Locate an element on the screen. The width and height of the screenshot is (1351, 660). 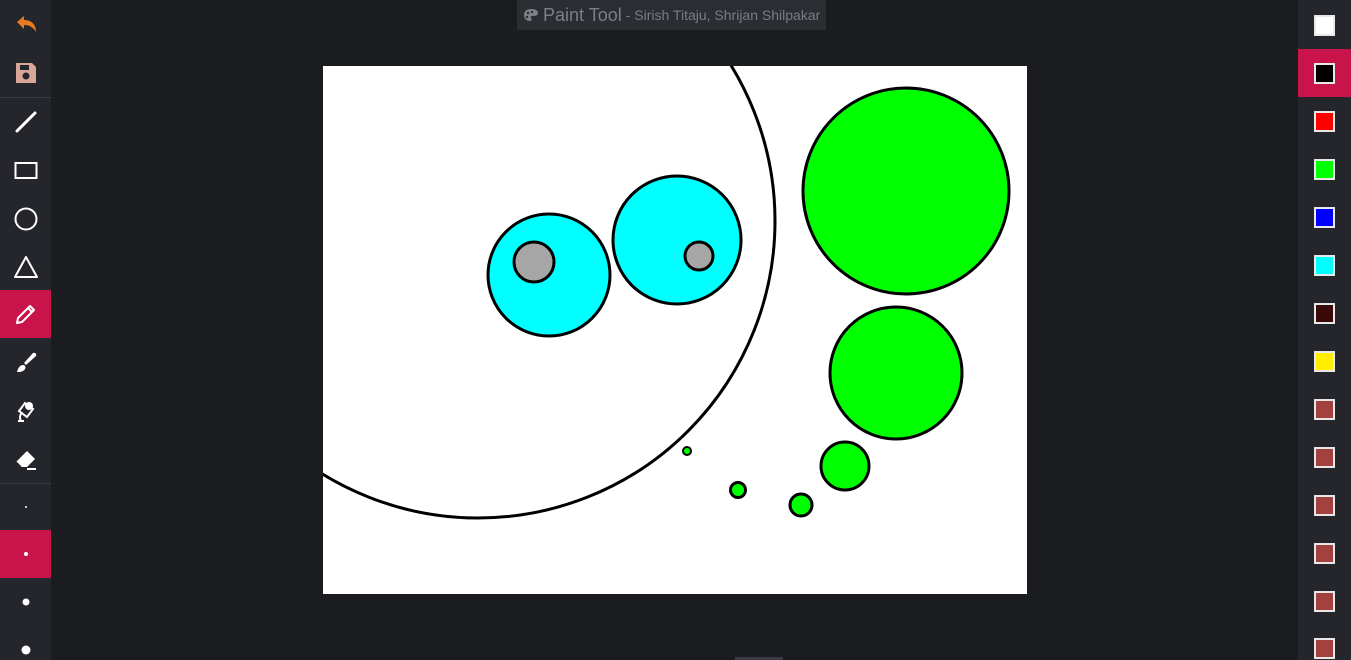
line-tool is located at coordinates (25, 122).